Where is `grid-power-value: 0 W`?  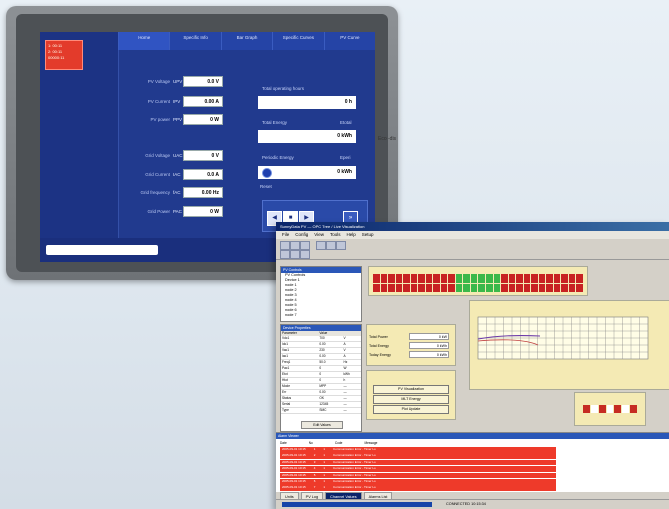 grid-power-value: 0 W is located at coordinates (203, 211).